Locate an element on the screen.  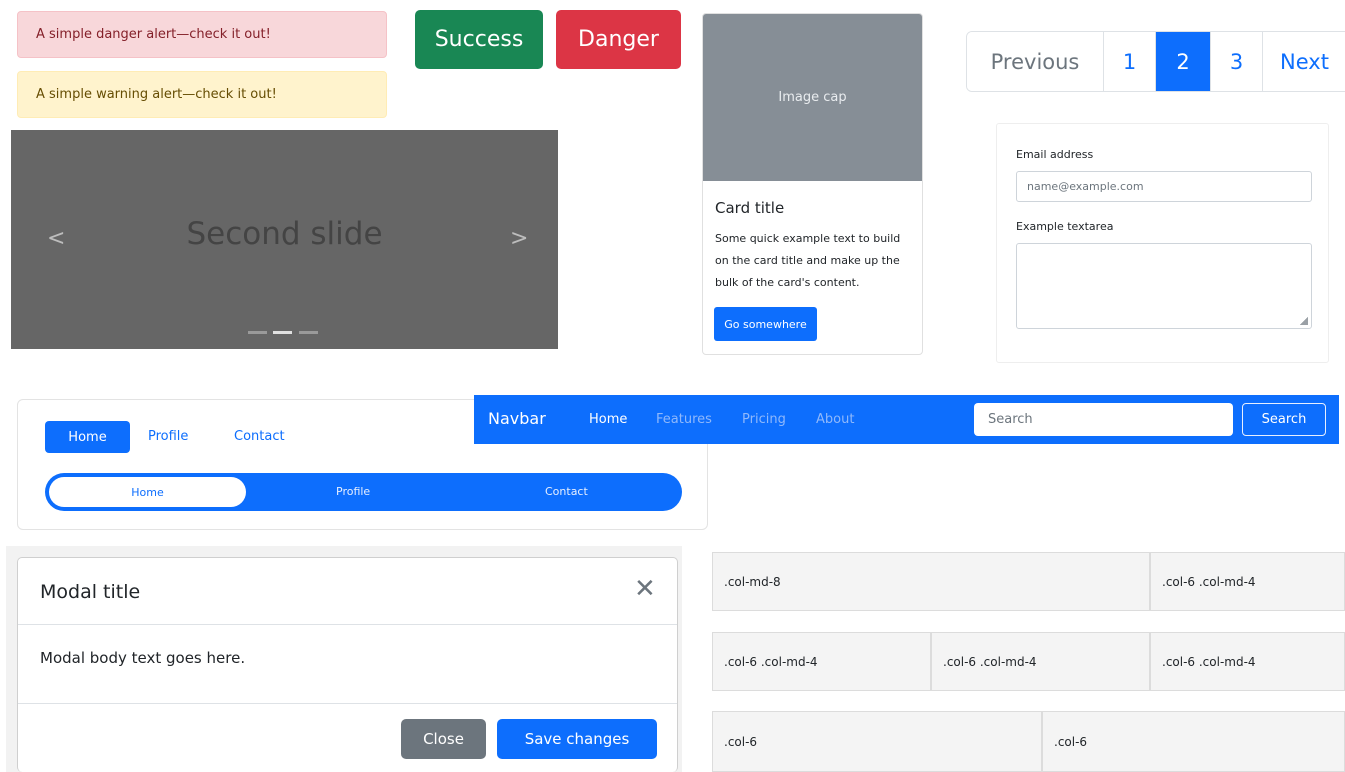
carousel-caption: Second slide is located at coordinates (284, 234).